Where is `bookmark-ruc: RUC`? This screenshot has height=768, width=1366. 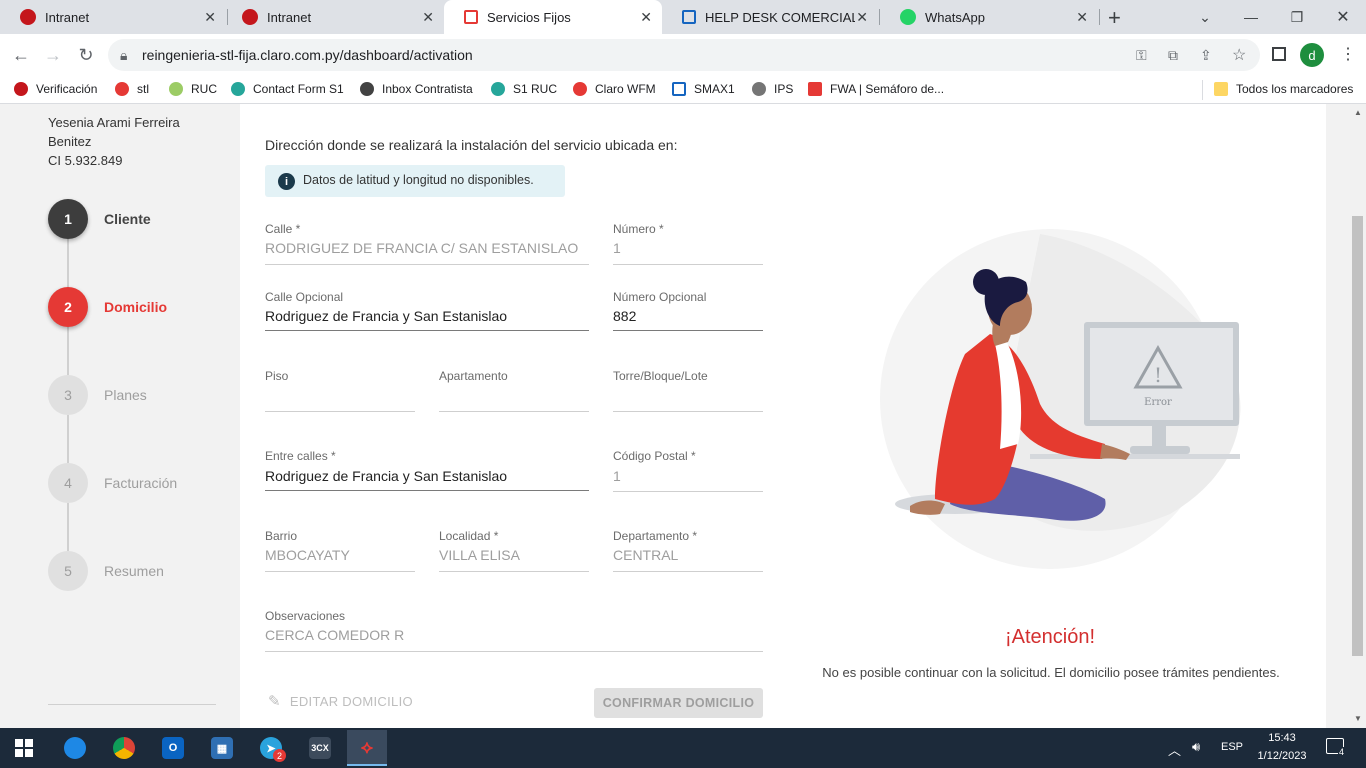
bookmark-ruc: RUC is located at coordinates (193, 89).